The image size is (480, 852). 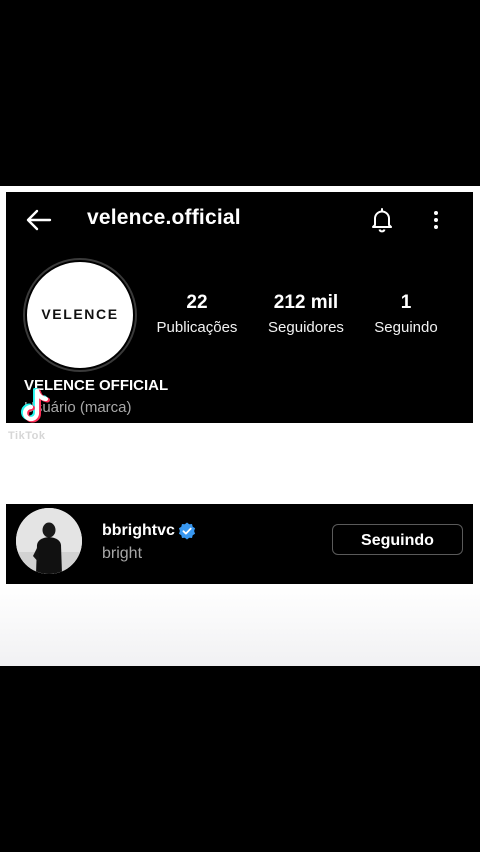 I want to click on posts-count: 22, so click(x=197, y=302).